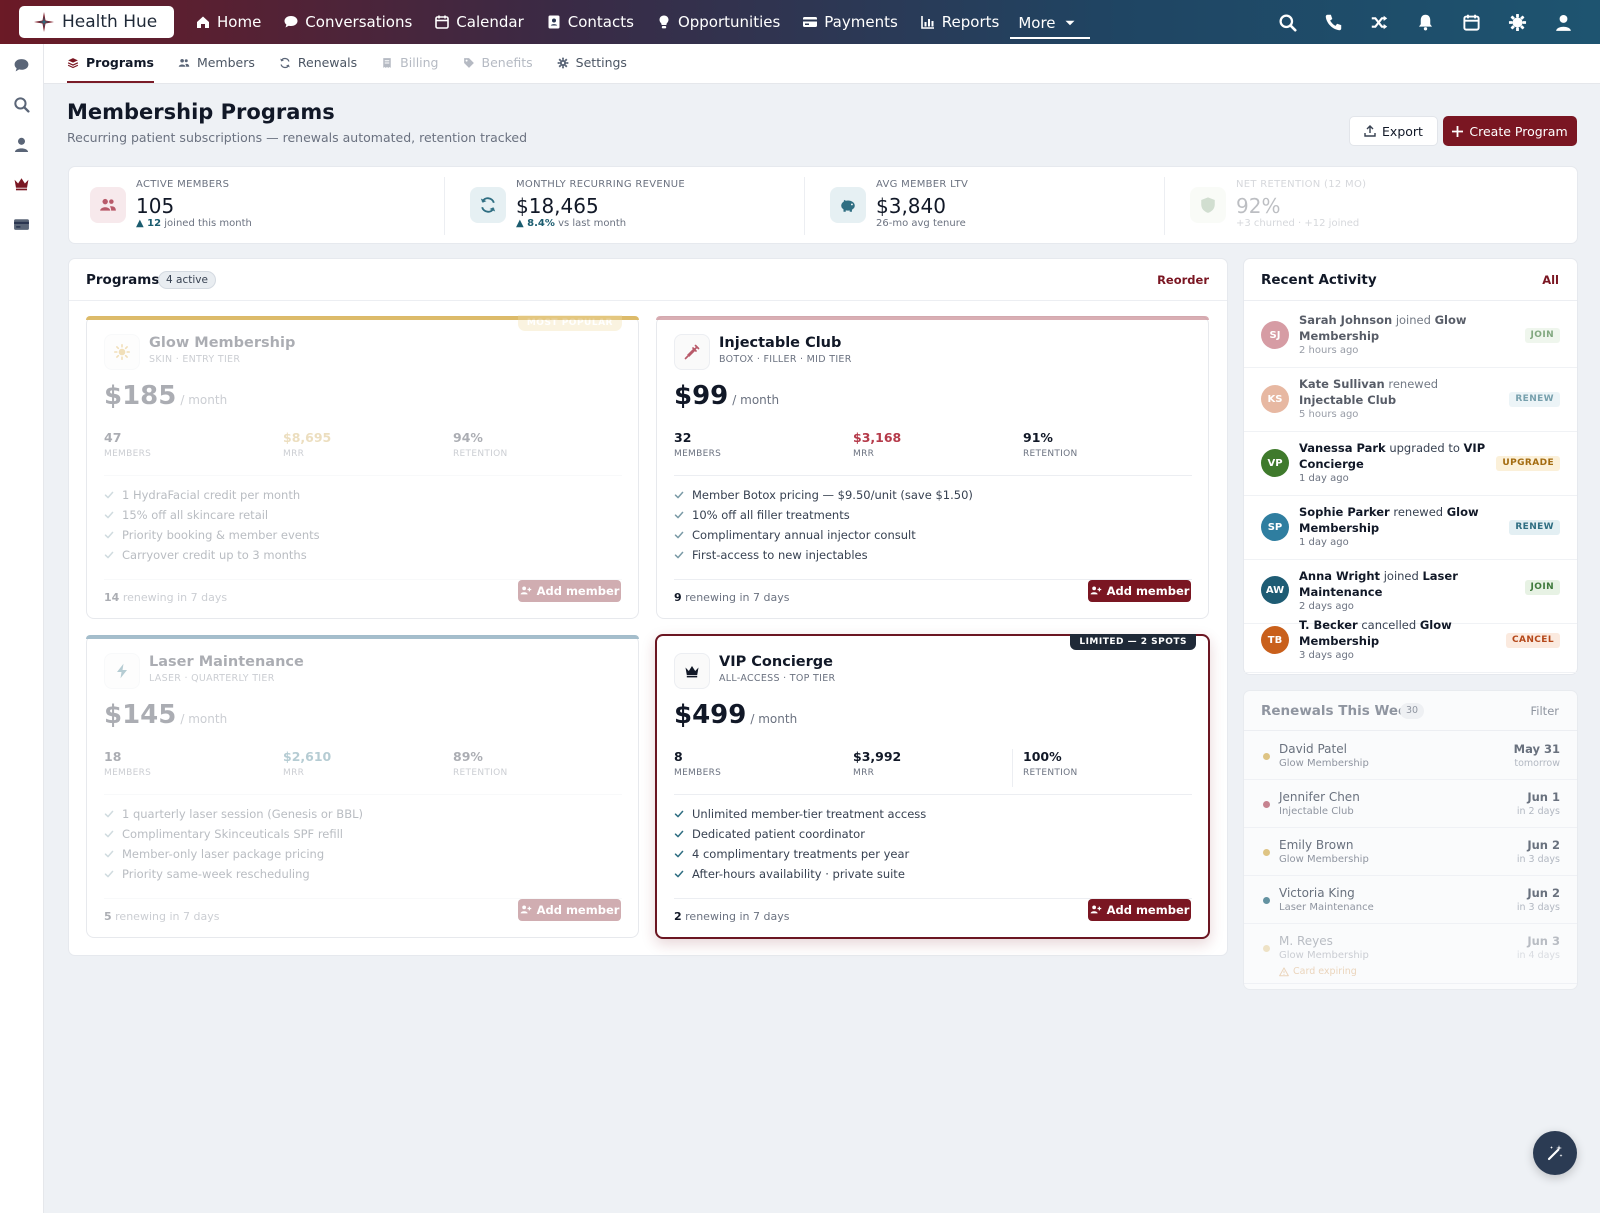  I want to click on nav-item-calendar: Calendar, so click(478, 22).